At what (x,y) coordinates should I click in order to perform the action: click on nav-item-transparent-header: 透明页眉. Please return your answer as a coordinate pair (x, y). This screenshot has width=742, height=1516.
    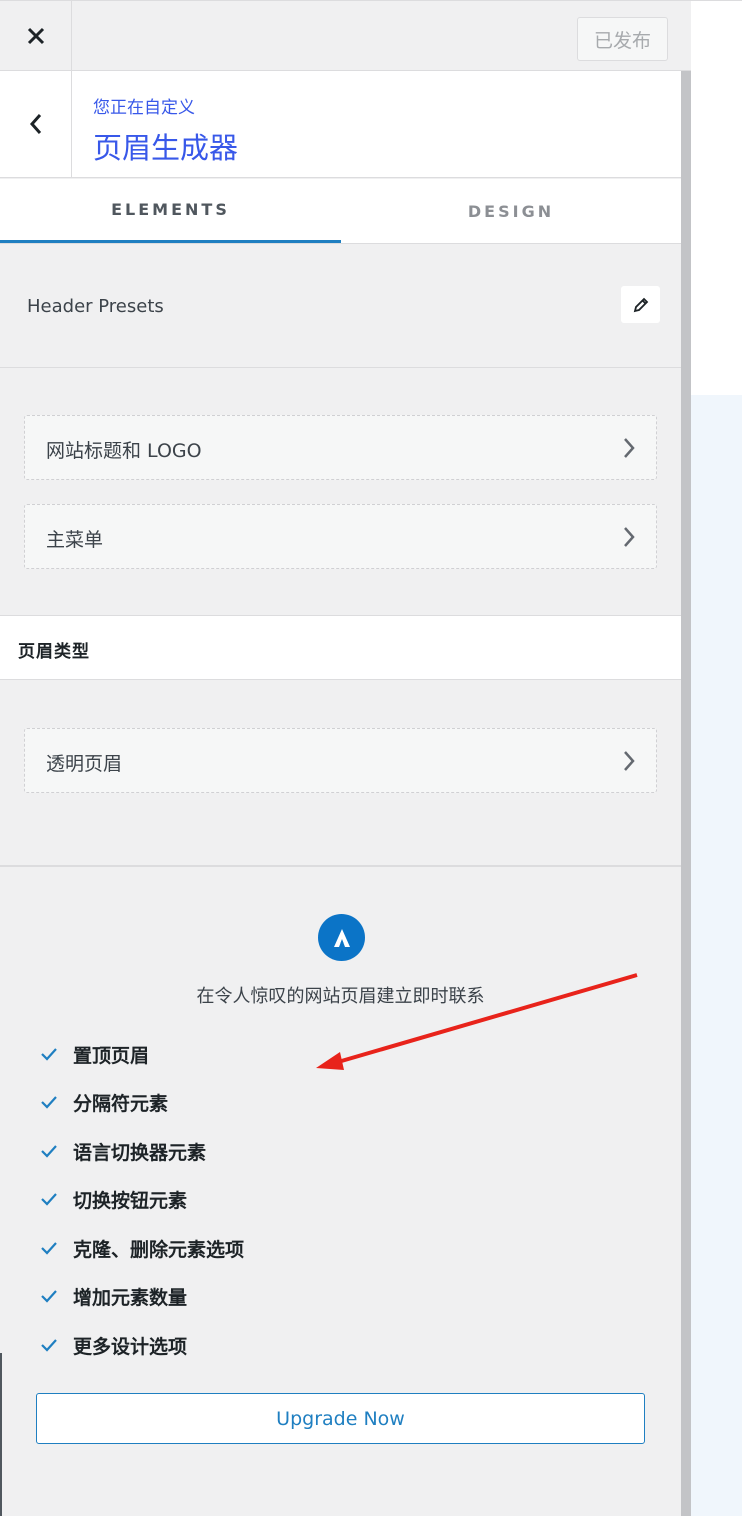
    Looking at the image, I should click on (340, 760).